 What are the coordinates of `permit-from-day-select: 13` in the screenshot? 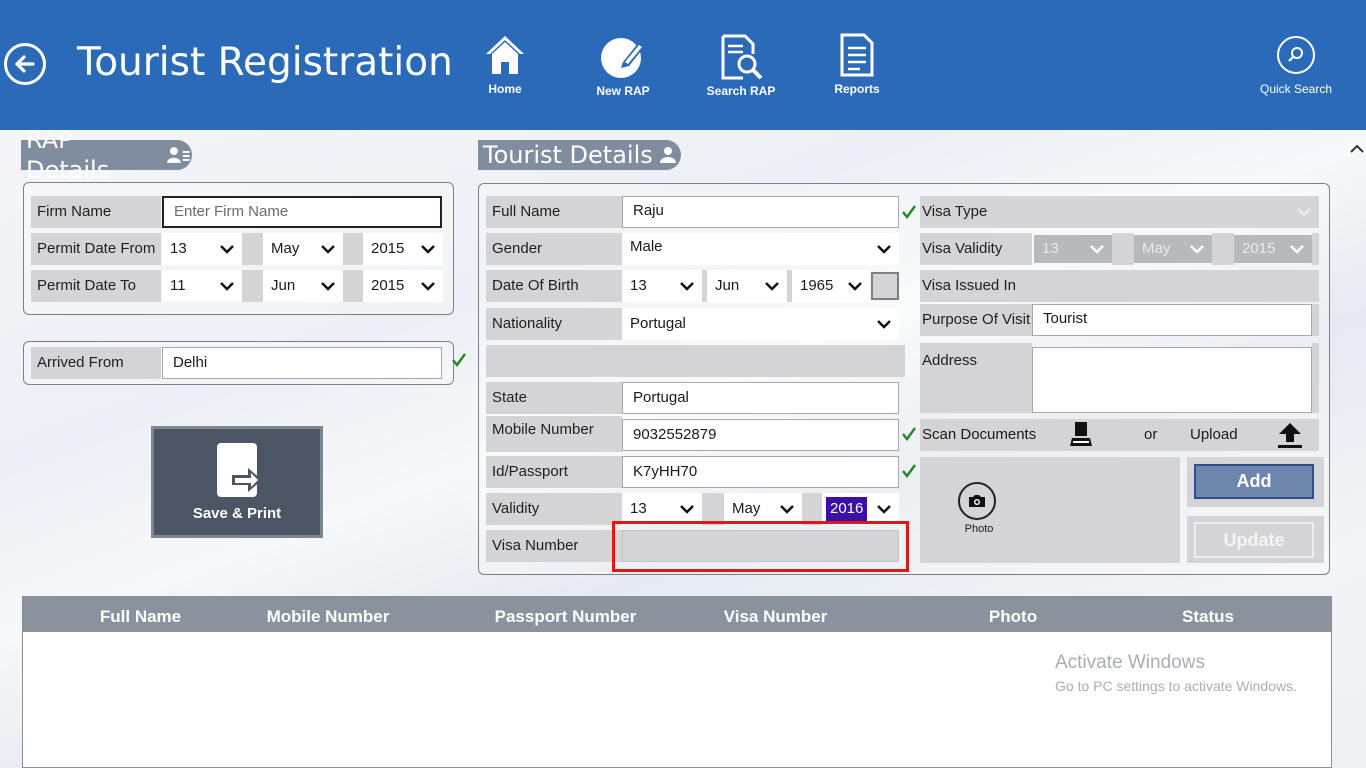 It's located at (202, 249).